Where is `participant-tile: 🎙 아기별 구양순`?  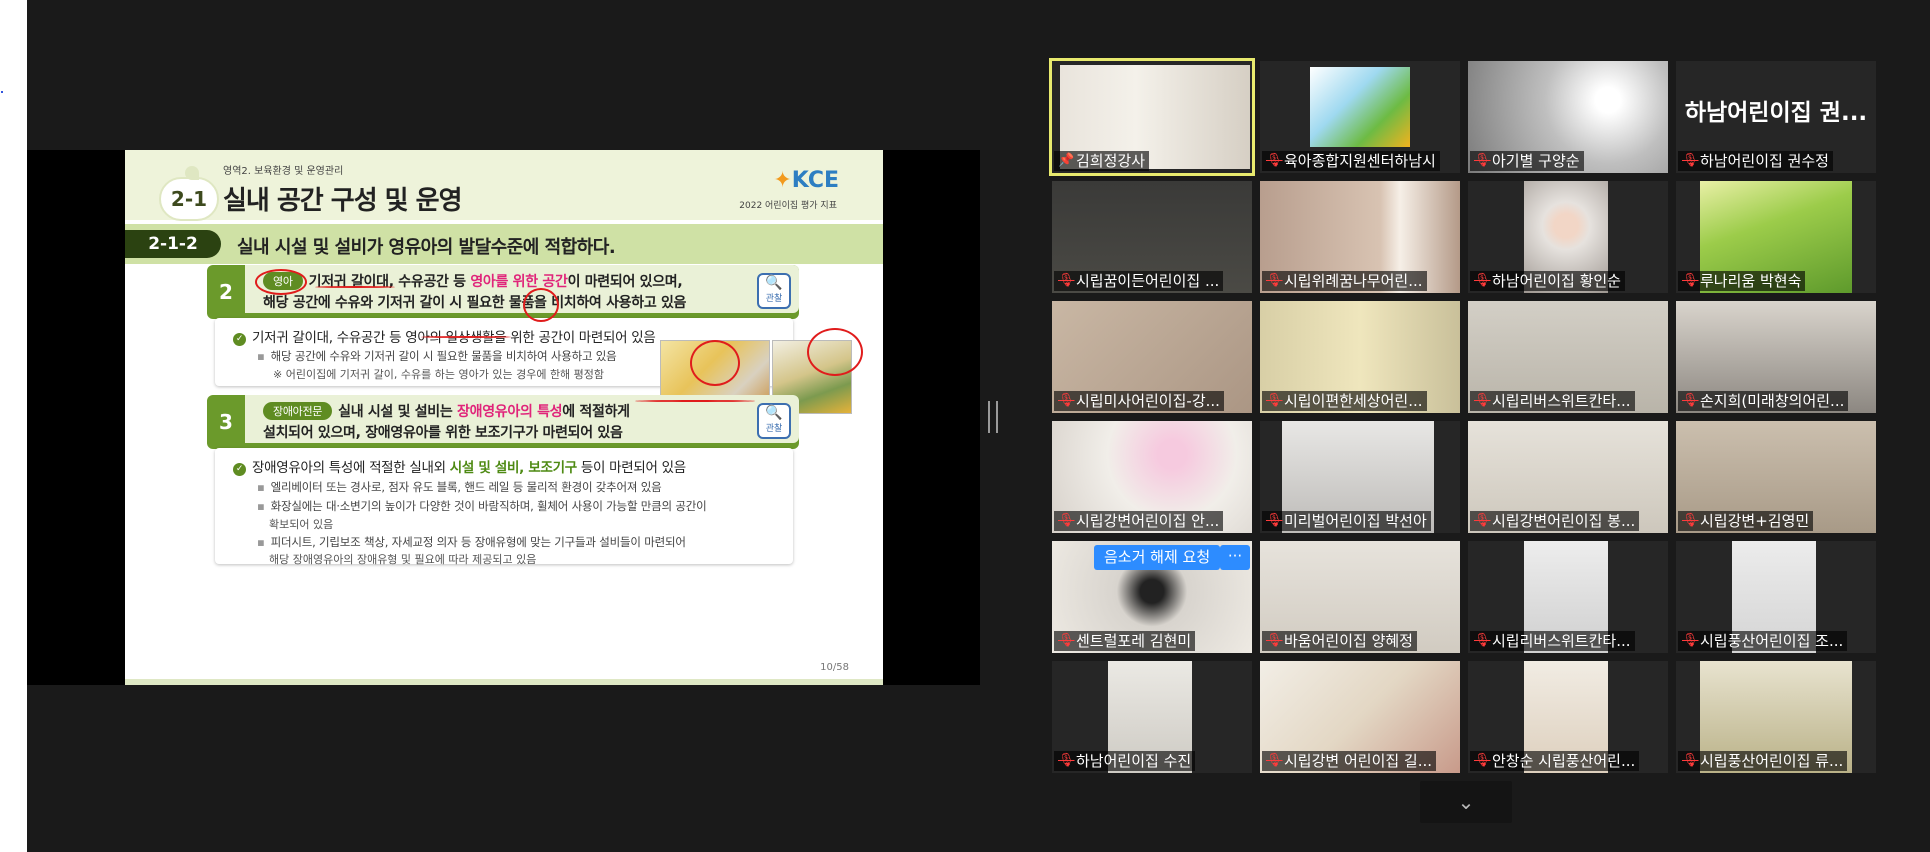 participant-tile: 🎙 아기별 구양순 is located at coordinates (1568, 117).